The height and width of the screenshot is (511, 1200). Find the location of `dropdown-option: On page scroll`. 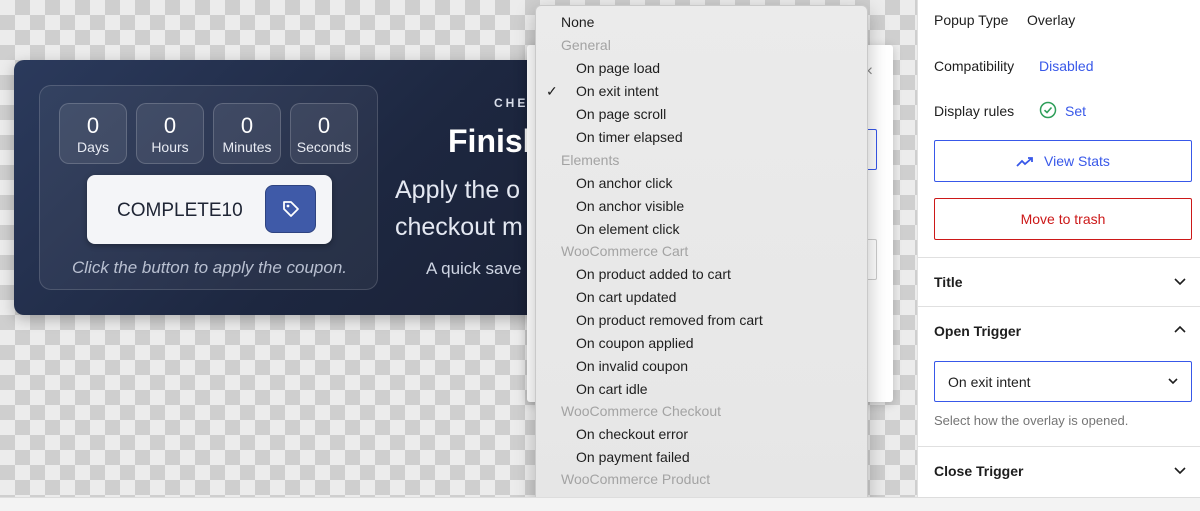

dropdown-option: On page scroll is located at coordinates (701, 114).